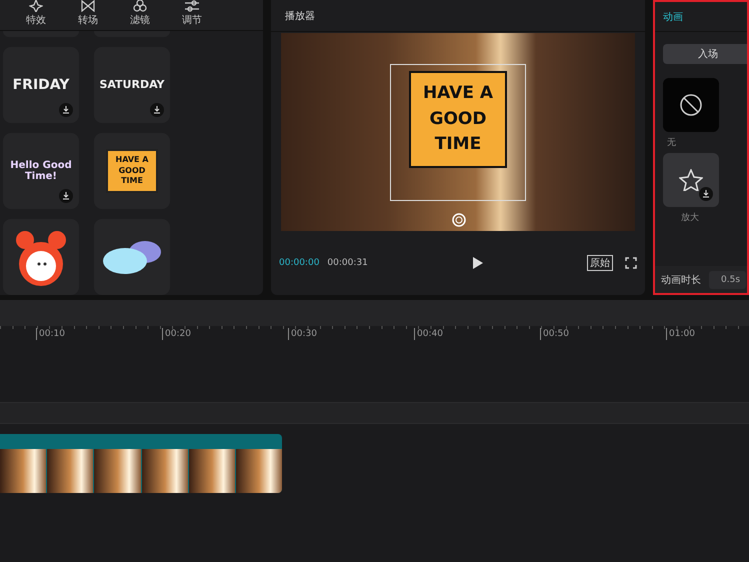  I want to click on sliders-icon, so click(192, 6).